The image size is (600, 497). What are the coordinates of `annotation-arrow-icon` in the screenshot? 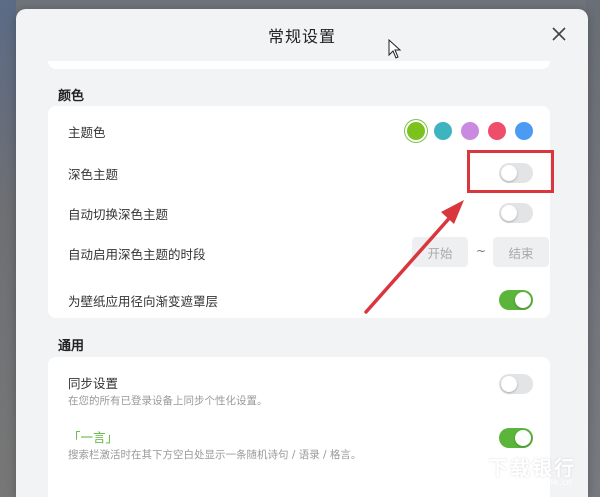 It's located at (414, 257).